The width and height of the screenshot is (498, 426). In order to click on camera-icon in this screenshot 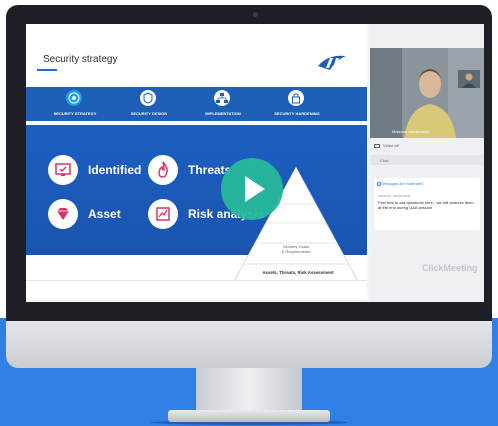, I will do `click(377, 145)`.